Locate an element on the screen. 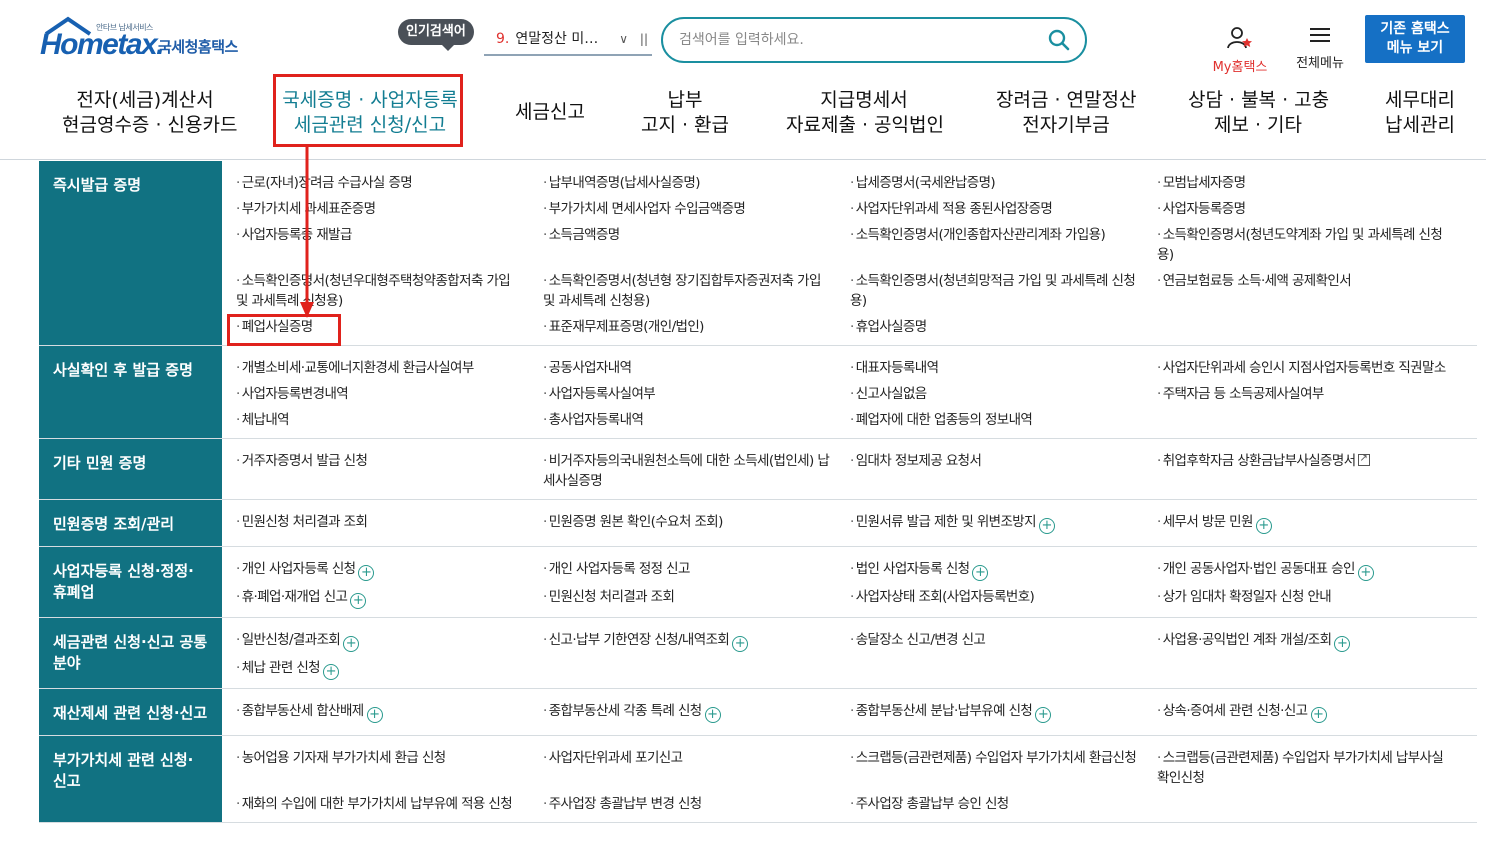  menu-link: · 민원서류 발급 제한 및 위변조방지 + is located at coordinates (1003, 523).